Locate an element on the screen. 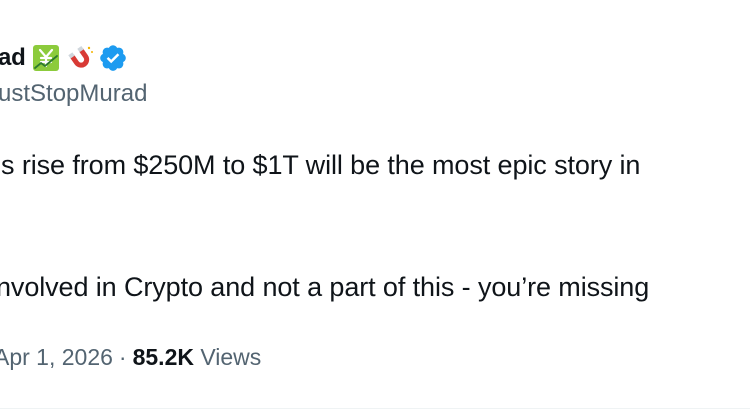 The image size is (750, 412). tweet-date: Apr 1, 2026 is located at coordinates (56, 357).